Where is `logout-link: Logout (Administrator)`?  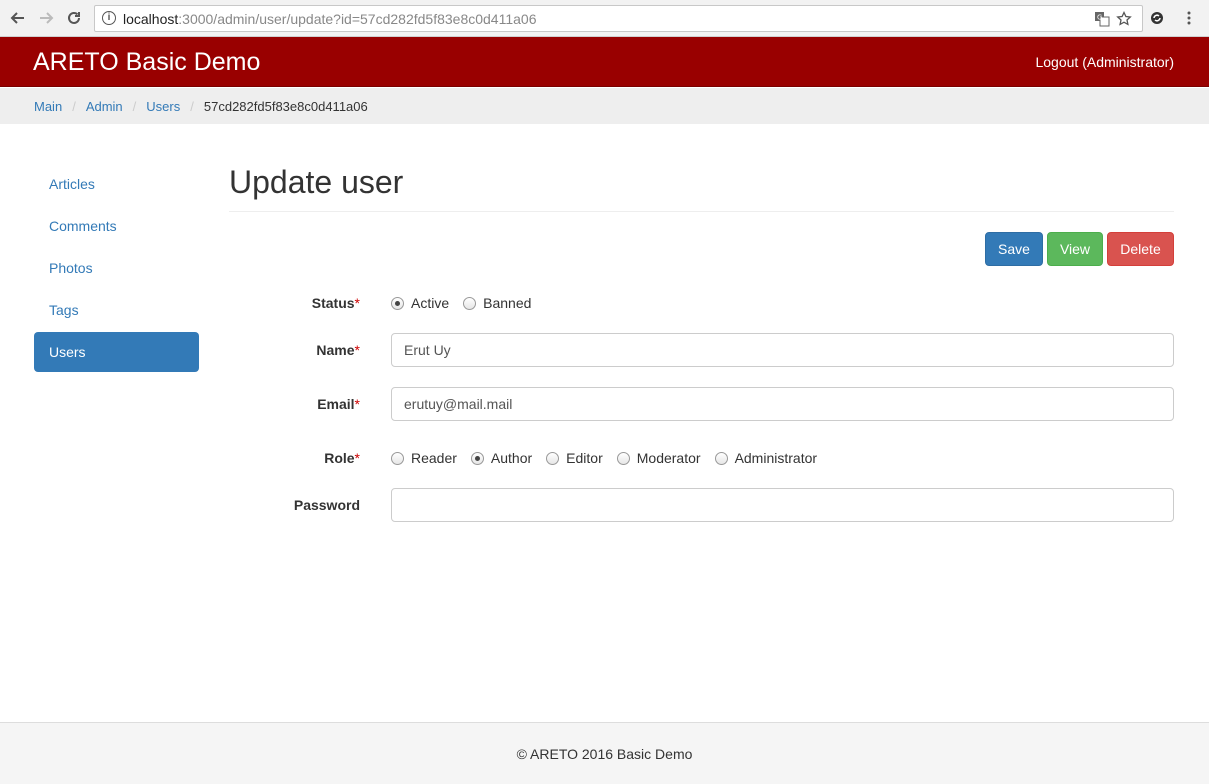
logout-link: Logout (Administrator) is located at coordinates (1104, 62).